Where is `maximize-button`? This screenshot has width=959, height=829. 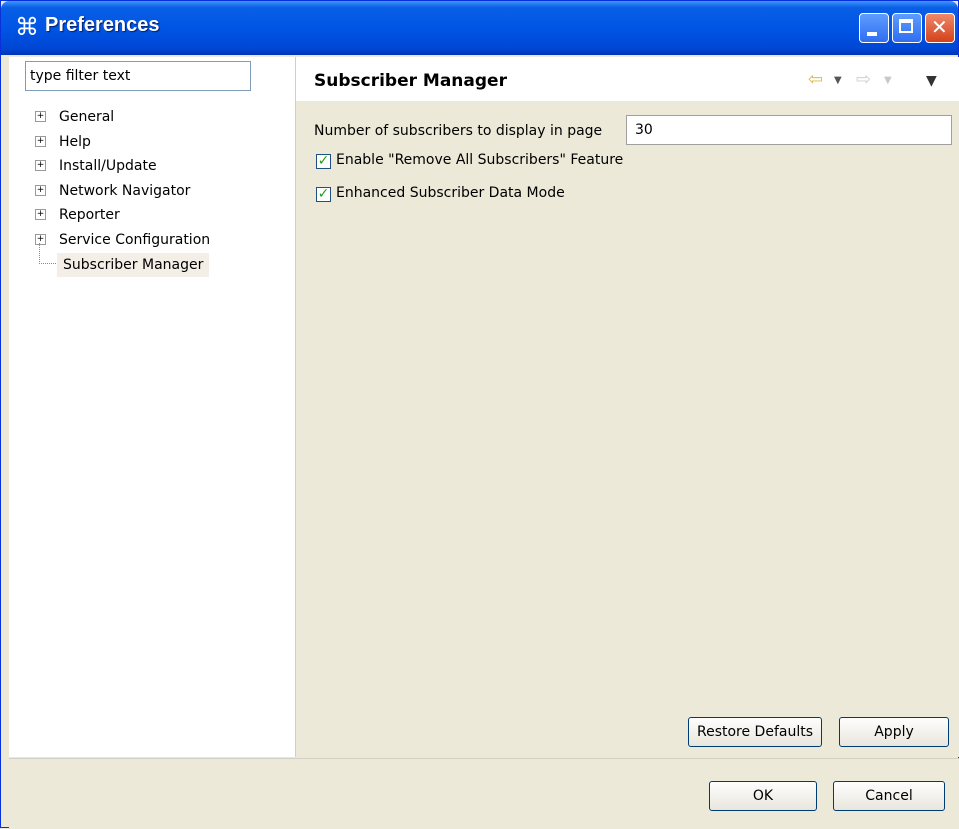 maximize-button is located at coordinates (907, 28).